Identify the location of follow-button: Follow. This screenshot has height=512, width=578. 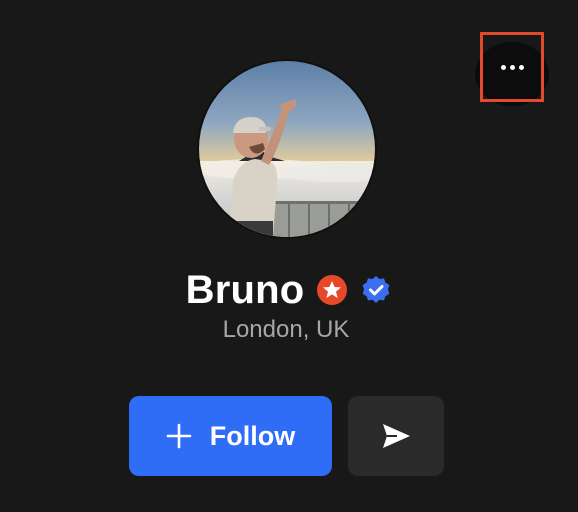
(230, 436).